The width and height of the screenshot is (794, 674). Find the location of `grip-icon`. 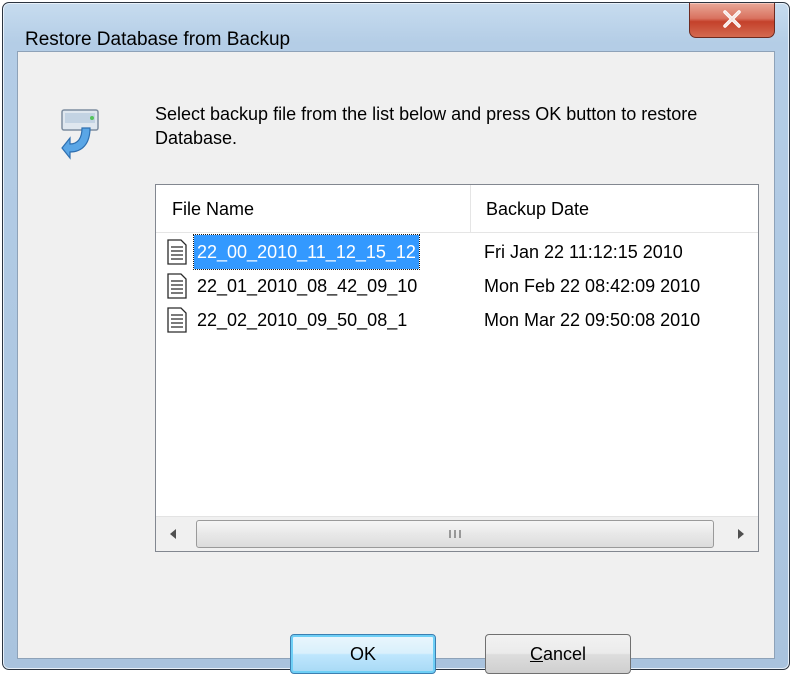

grip-icon is located at coordinates (455, 534).